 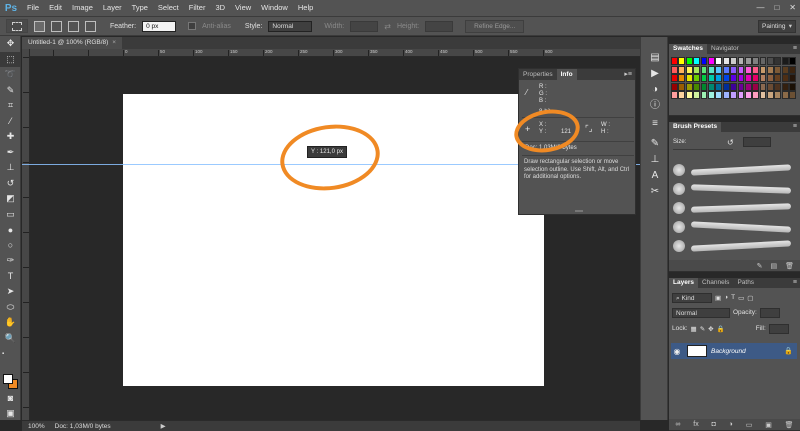 I want to click on zoom-level: 100%, so click(x=36, y=426).